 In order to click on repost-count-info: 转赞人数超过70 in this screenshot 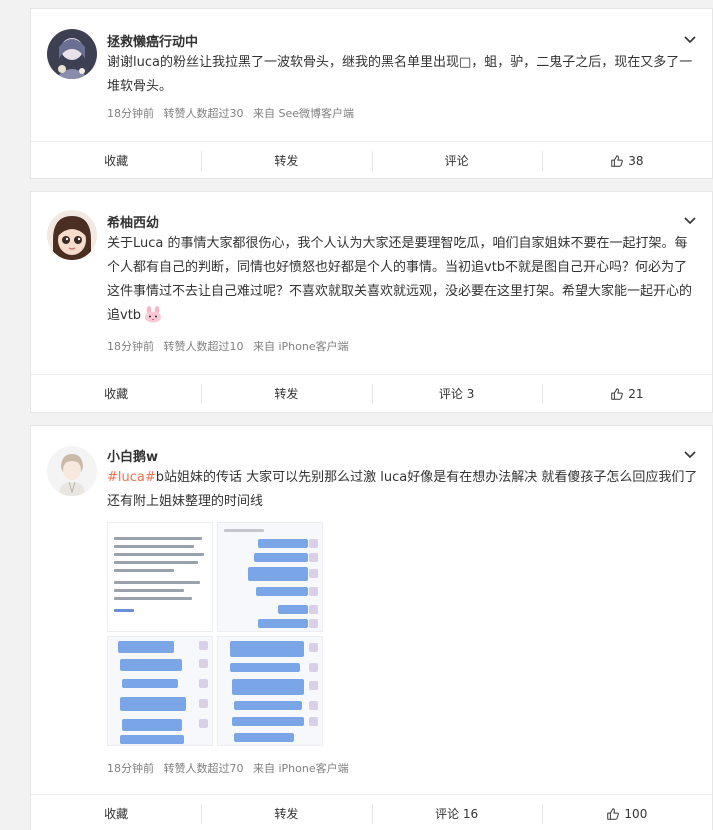, I will do `click(203, 768)`.